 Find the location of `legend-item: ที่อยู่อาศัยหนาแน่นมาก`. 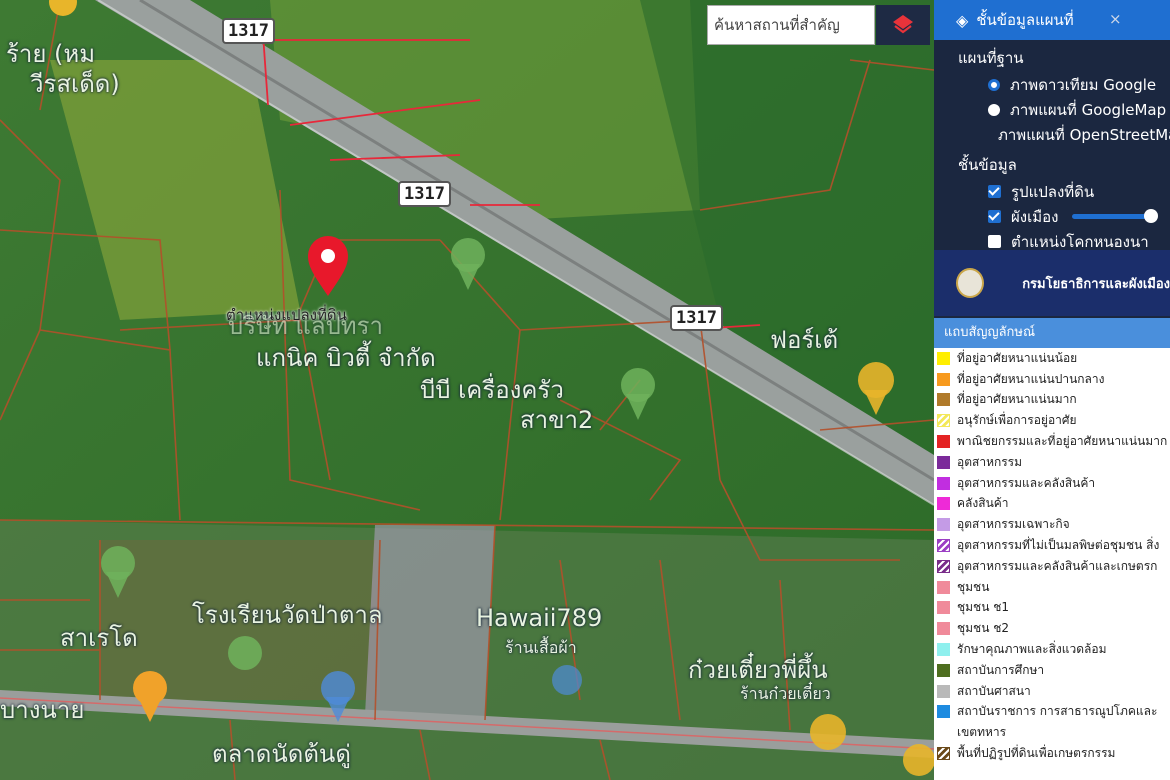

legend-item: ที่อยู่อาศัยหนาแน่นมาก is located at coordinates (1052, 400).